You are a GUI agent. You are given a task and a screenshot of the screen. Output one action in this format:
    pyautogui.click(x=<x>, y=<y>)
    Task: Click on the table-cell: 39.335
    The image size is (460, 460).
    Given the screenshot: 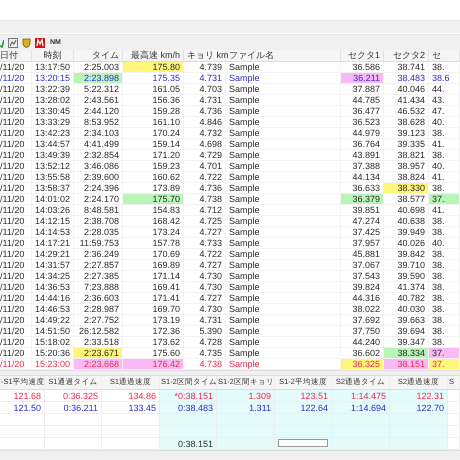 What is the action you would take?
    pyautogui.click(x=406, y=144)
    